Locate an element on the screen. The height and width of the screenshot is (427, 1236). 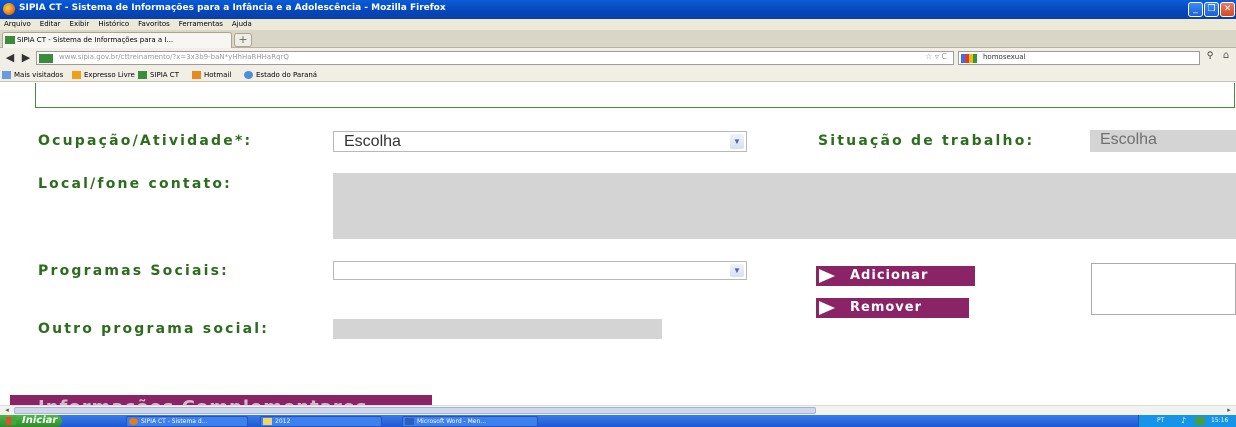
ocupacao-label: Ocupação/Atividade*: is located at coordinates (145, 141).